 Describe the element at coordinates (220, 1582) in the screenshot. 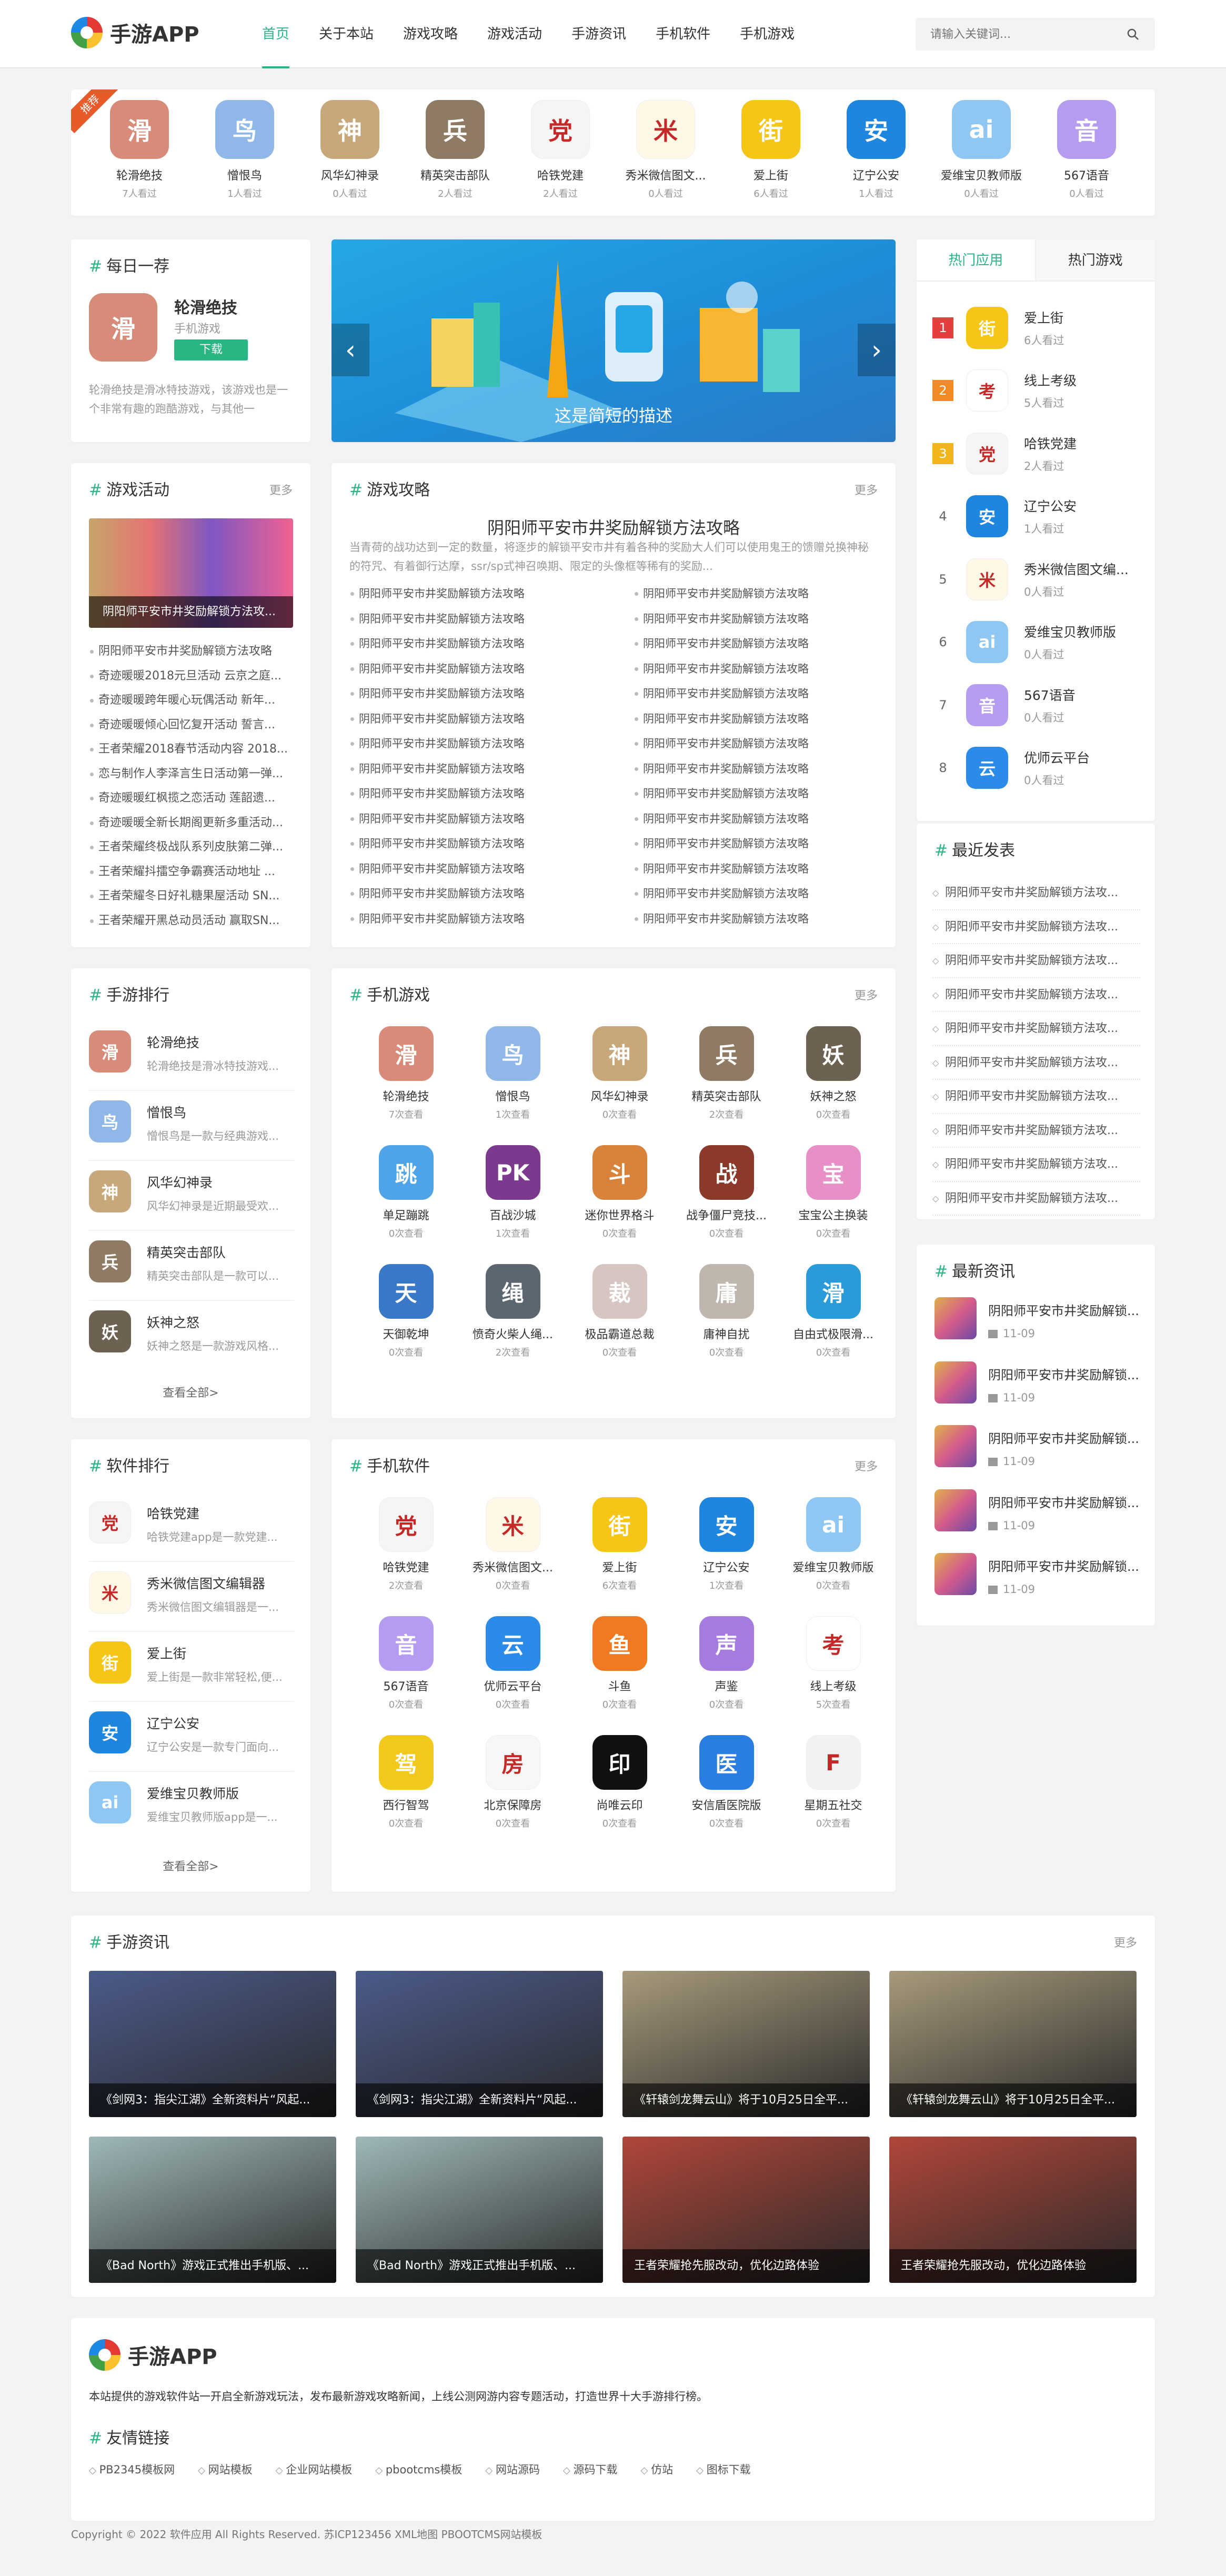

I see `app-name: 秀米微信图文编辑器` at that location.